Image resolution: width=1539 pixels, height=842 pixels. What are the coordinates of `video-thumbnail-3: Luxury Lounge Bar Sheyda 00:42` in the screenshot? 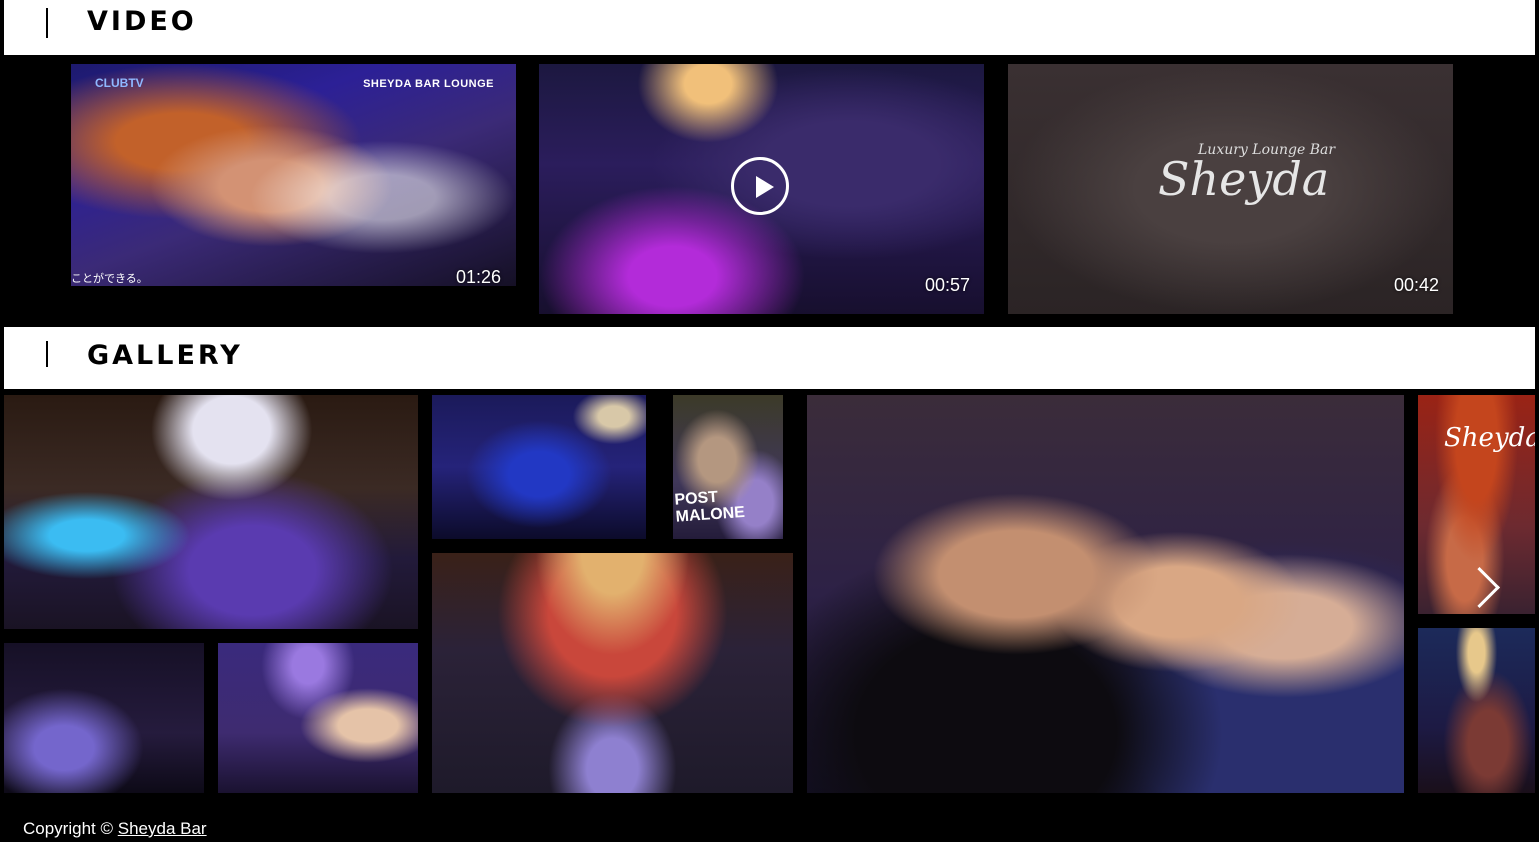 It's located at (1230, 189).